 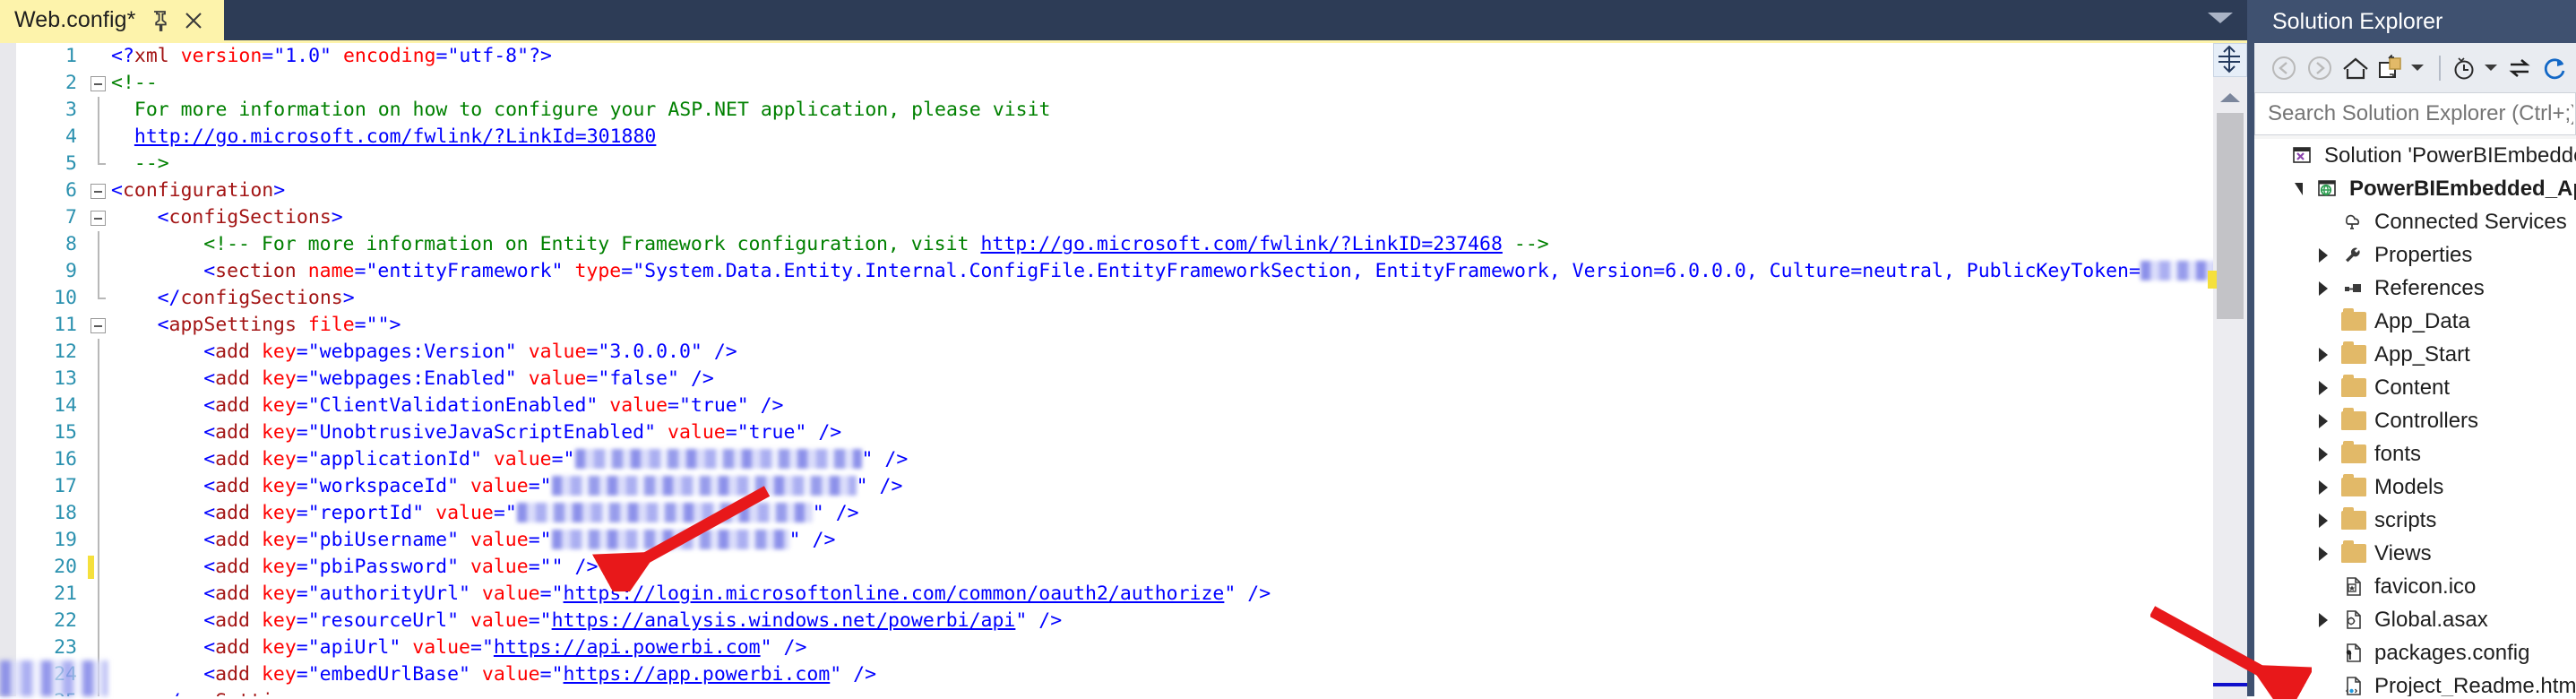 What do you see at coordinates (1132, 83) in the screenshot?
I see `code-line: 2 <!--` at bounding box center [1132, 83].